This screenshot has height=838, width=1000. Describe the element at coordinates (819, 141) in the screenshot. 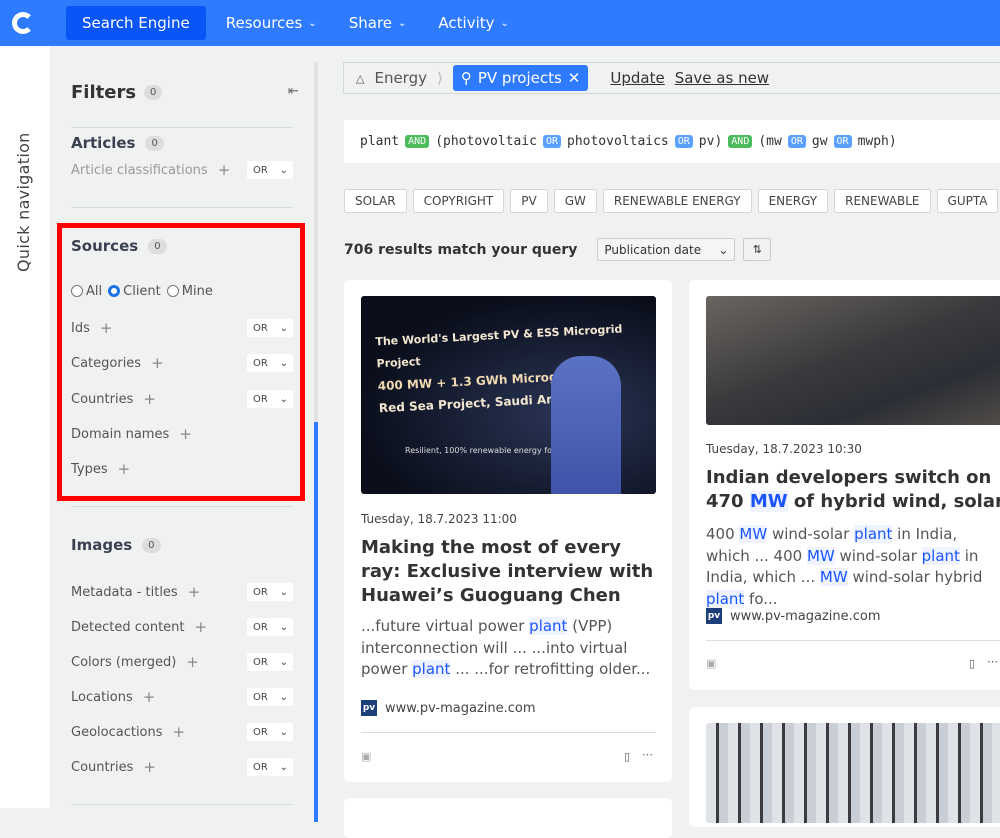

I see `query-term: gw` at that location.